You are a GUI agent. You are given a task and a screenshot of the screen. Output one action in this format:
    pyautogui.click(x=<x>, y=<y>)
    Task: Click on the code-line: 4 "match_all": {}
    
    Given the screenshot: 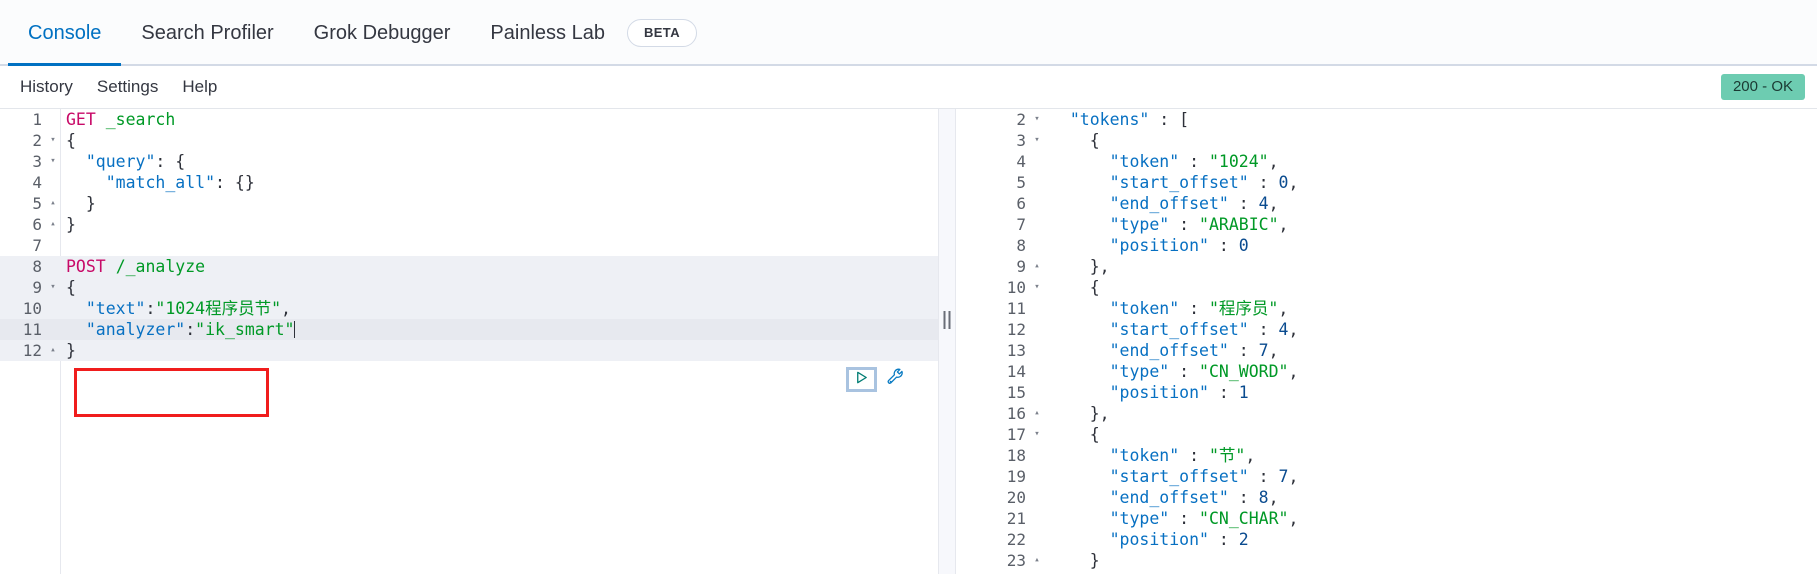 What is the action you would take?
    pyautogui.click(x=469, y=182)
    